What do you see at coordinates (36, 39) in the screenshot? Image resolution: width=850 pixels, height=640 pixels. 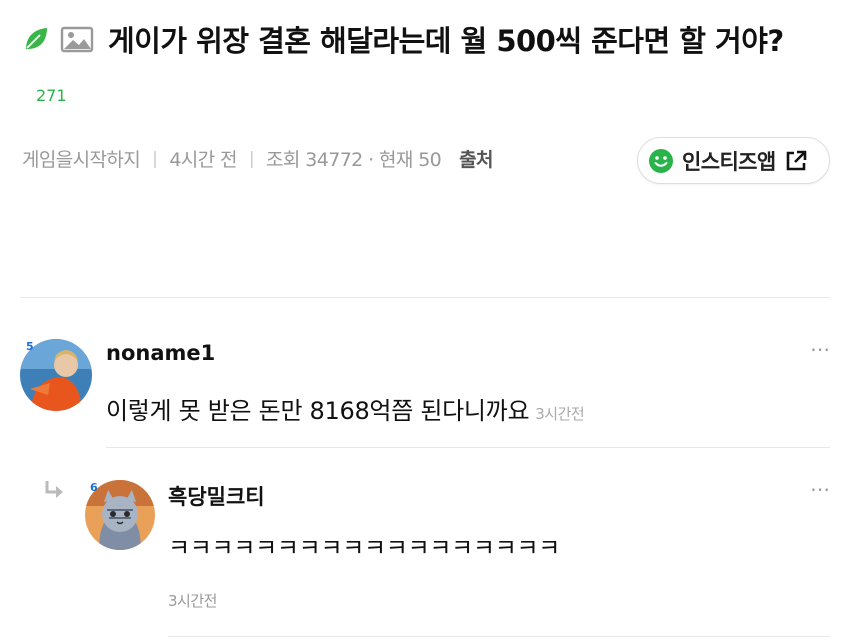 I see `leaf-icon` at bounding box center [36, 39].